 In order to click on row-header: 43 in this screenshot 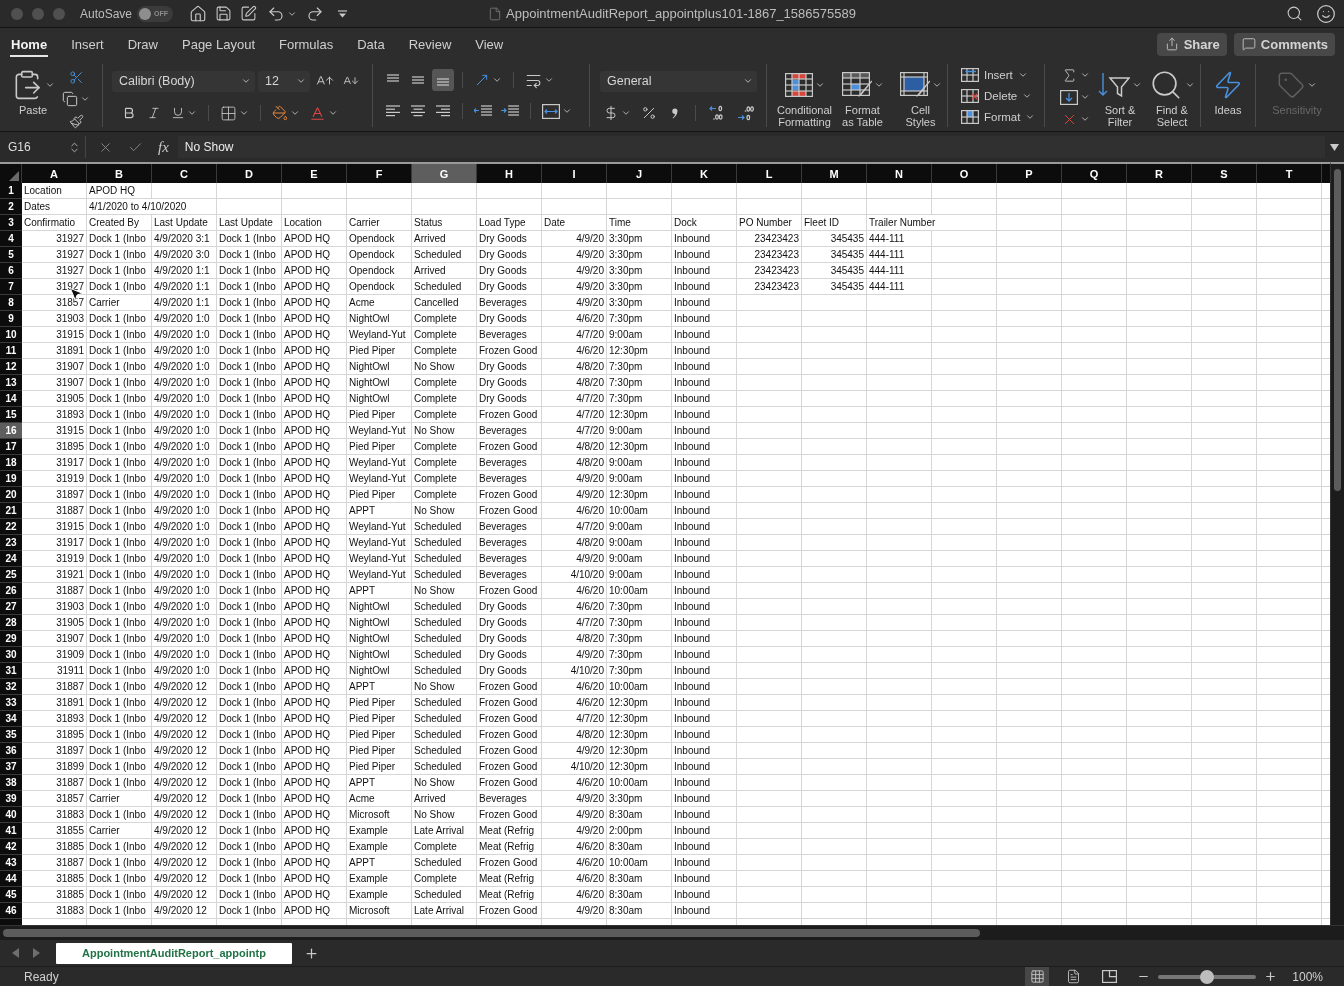, I will do `click(11, 863)`.